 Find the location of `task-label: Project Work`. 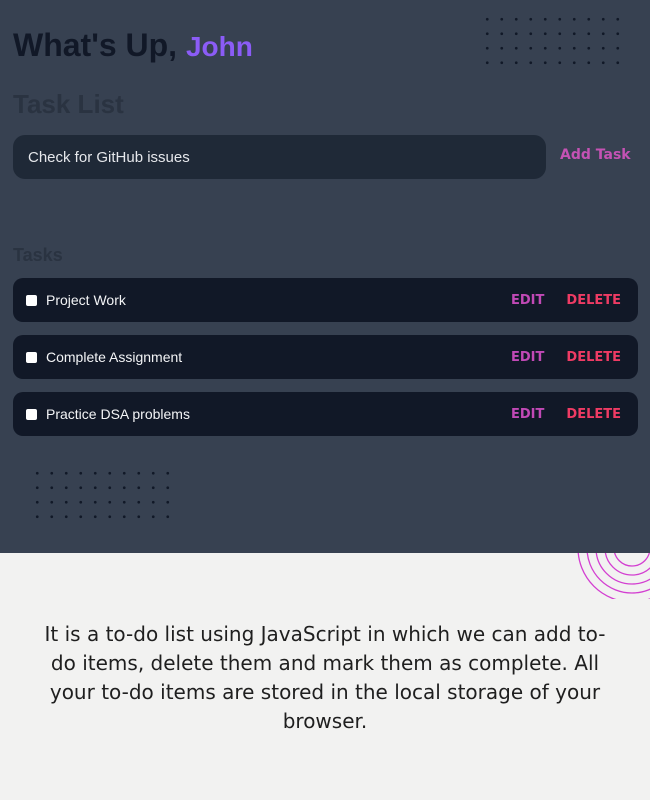

task-label: Project Work is located at coordinates (86, 300).